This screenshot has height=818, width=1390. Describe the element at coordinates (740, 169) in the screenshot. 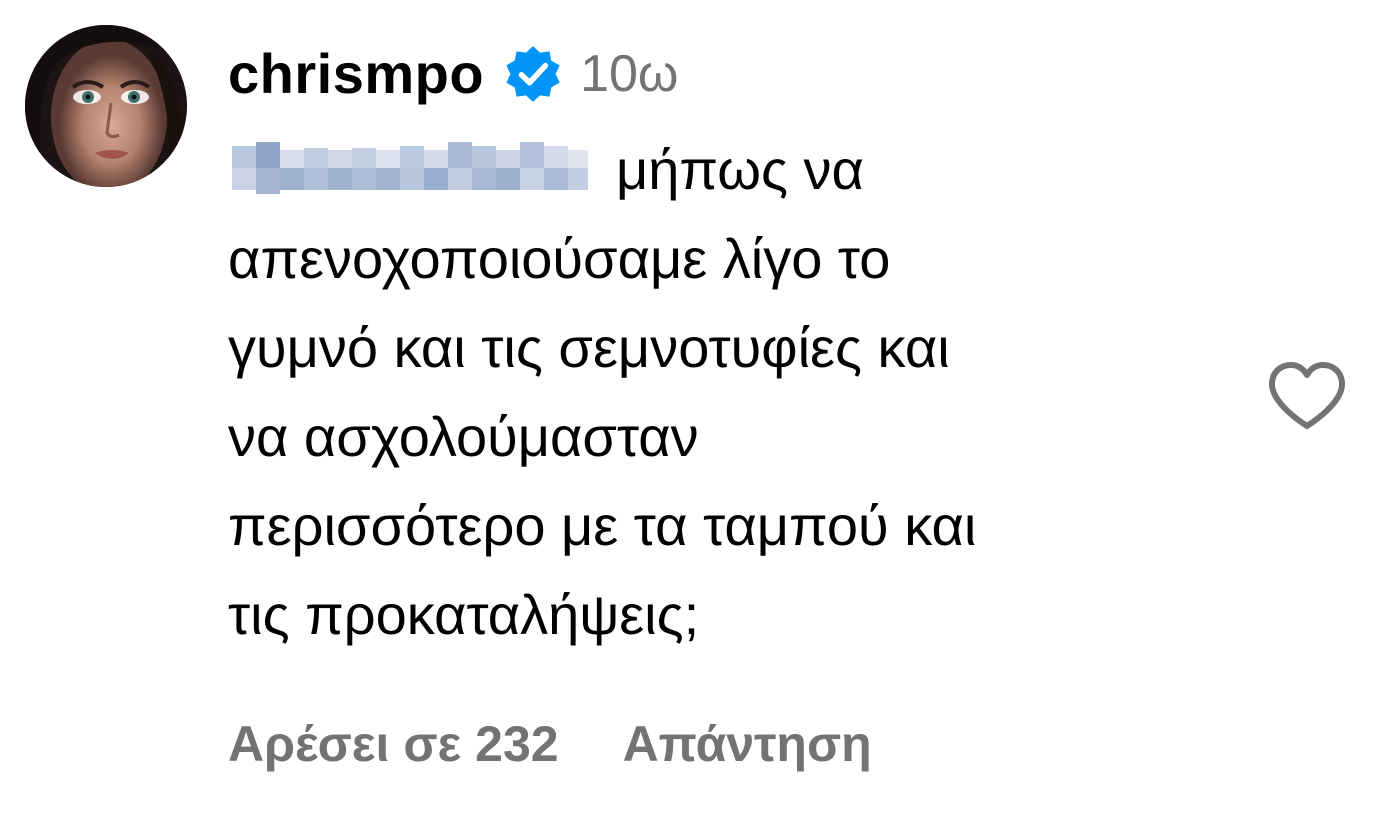

I see `comment-text-segment: μήπως να` at that location.